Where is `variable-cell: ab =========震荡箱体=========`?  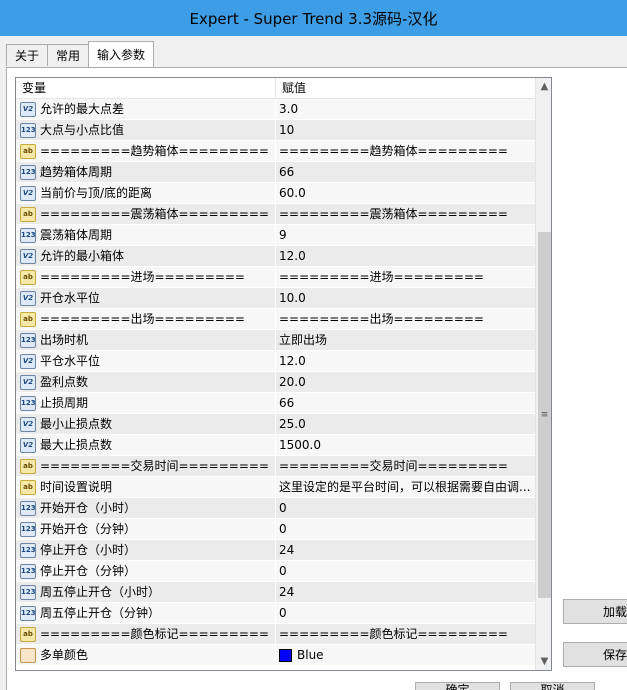
variable-cell: ab =========震荡箱体========= is located at coordinates (146, 214).